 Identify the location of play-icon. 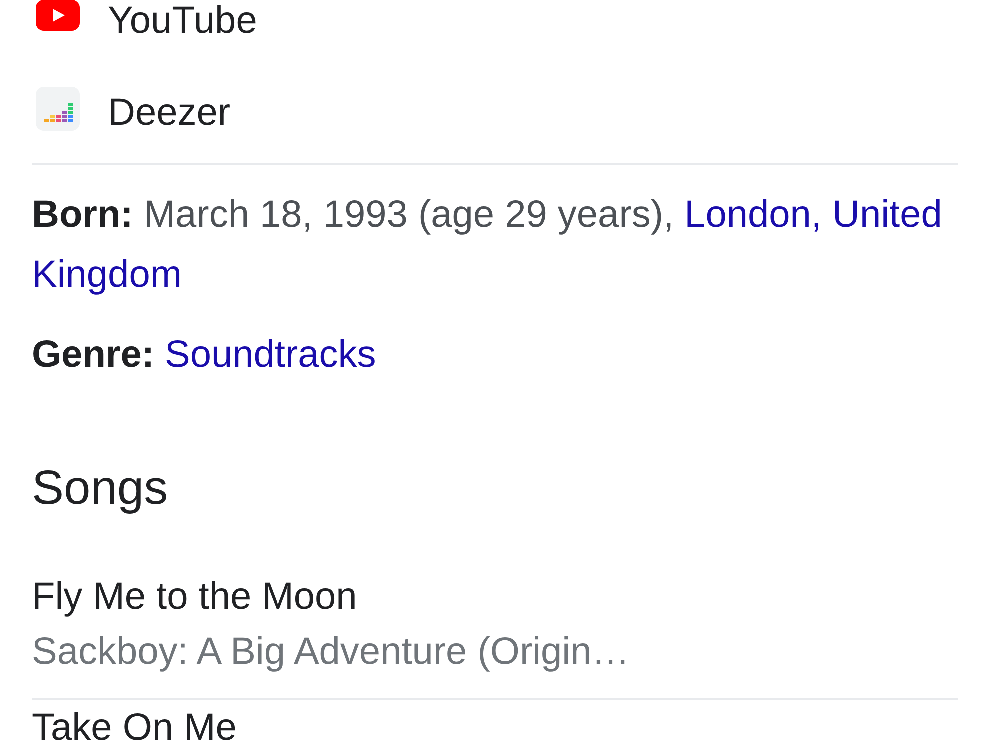
(58, 15).